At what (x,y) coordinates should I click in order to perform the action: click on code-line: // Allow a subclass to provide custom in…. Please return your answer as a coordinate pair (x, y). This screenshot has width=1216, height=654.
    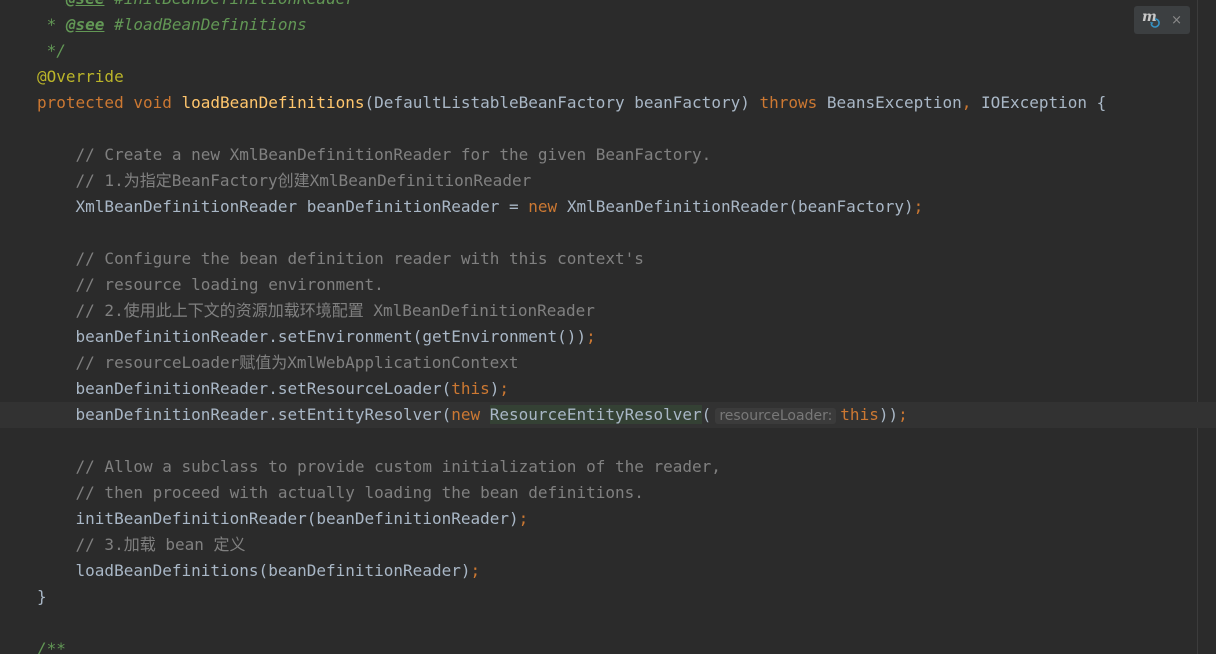
    Looking at the image, I should click on (379, 467).